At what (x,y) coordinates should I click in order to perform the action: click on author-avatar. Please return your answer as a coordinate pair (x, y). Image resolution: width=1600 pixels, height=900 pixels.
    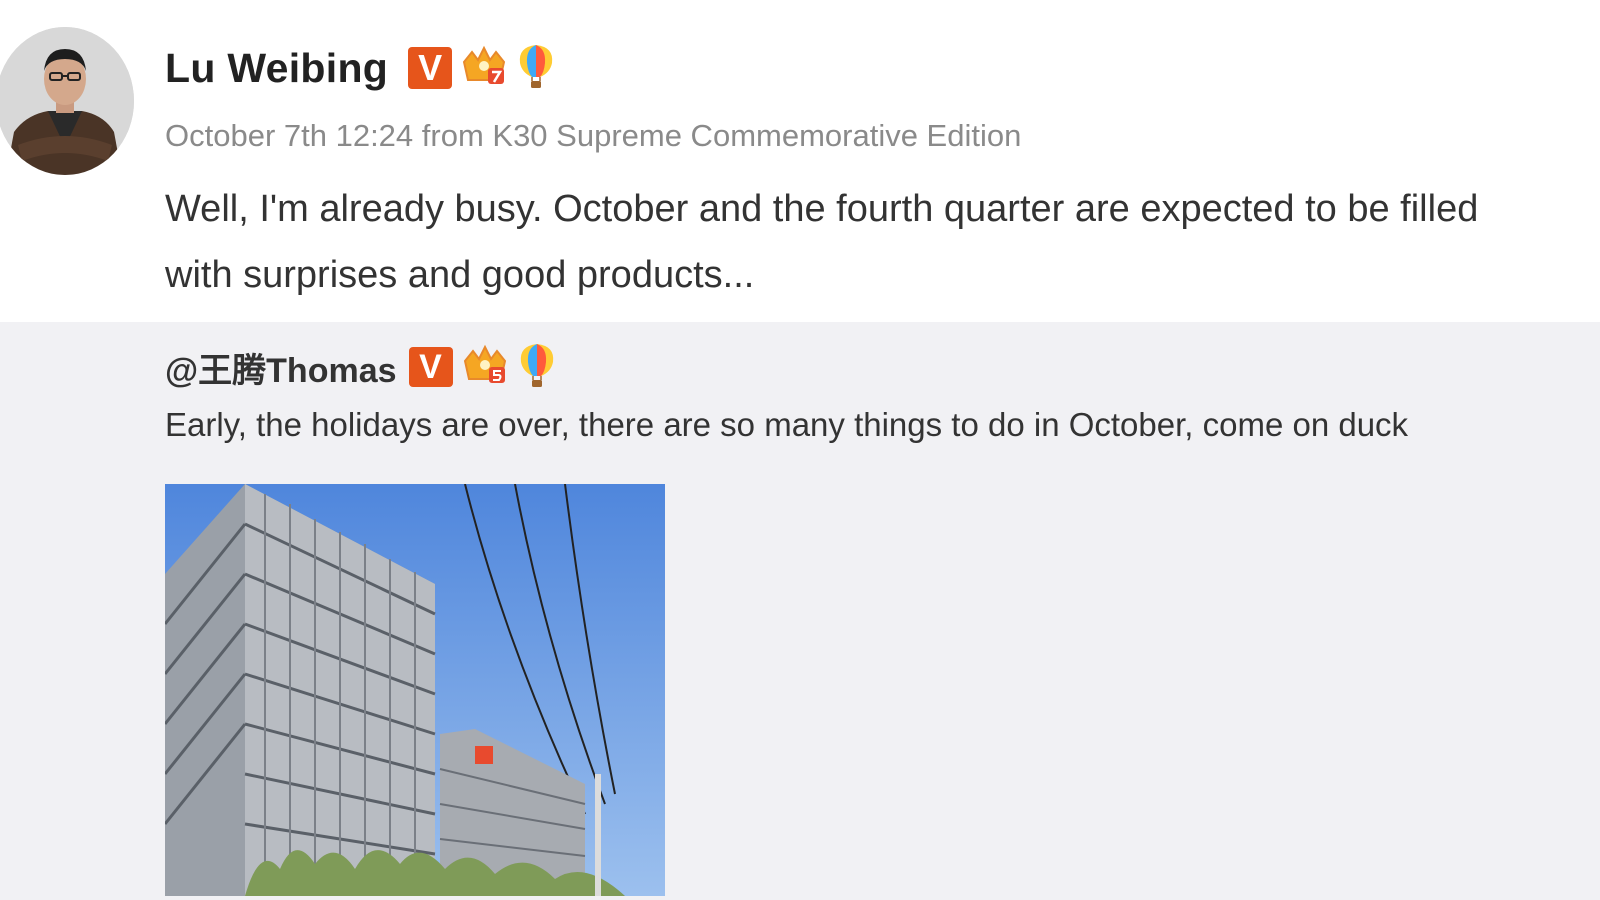
    Looking at the image, I should click on (67, 101).